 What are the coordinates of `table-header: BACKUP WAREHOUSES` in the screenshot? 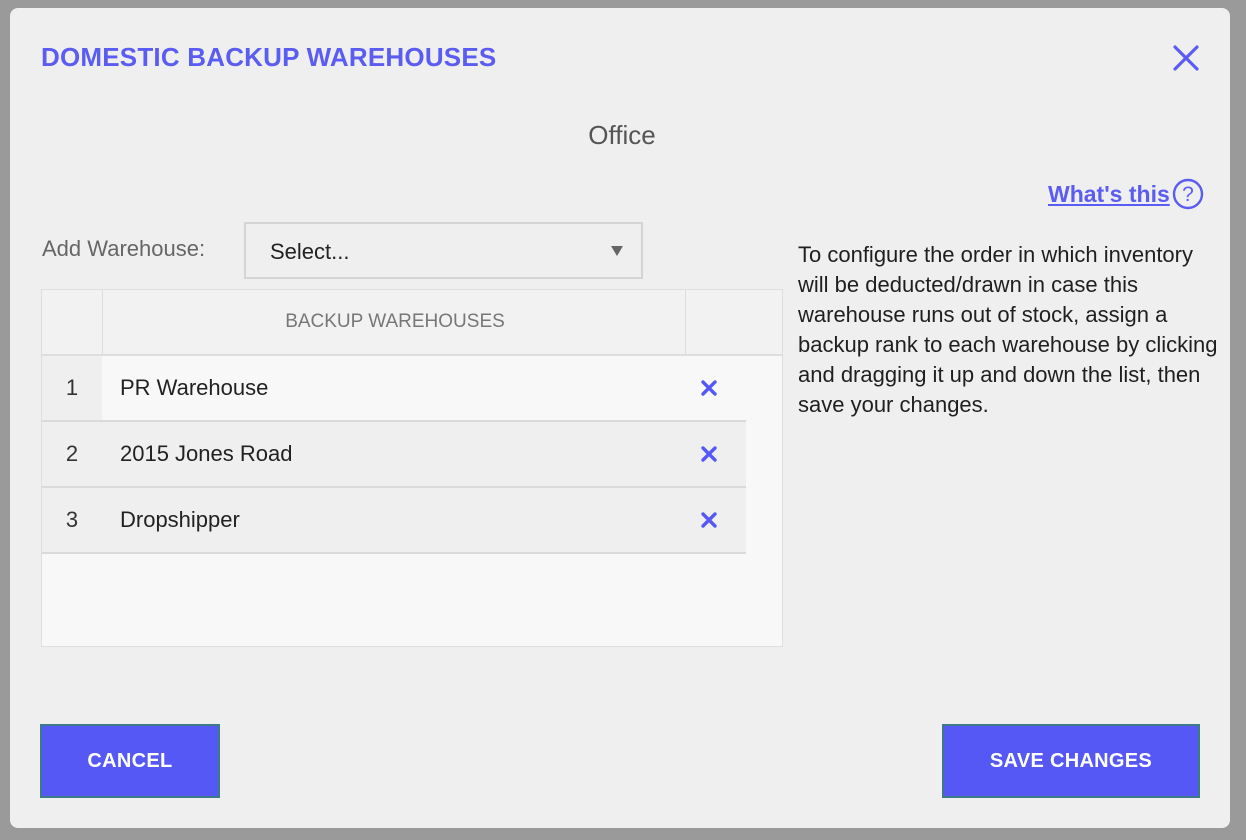 It's located at (412, 323).